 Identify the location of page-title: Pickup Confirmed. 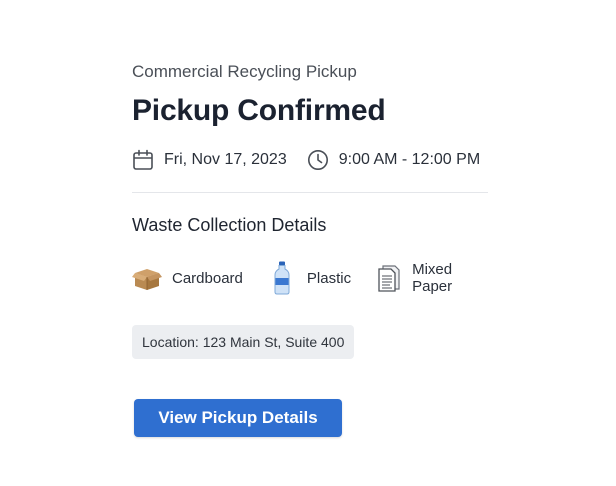
(259, 110).